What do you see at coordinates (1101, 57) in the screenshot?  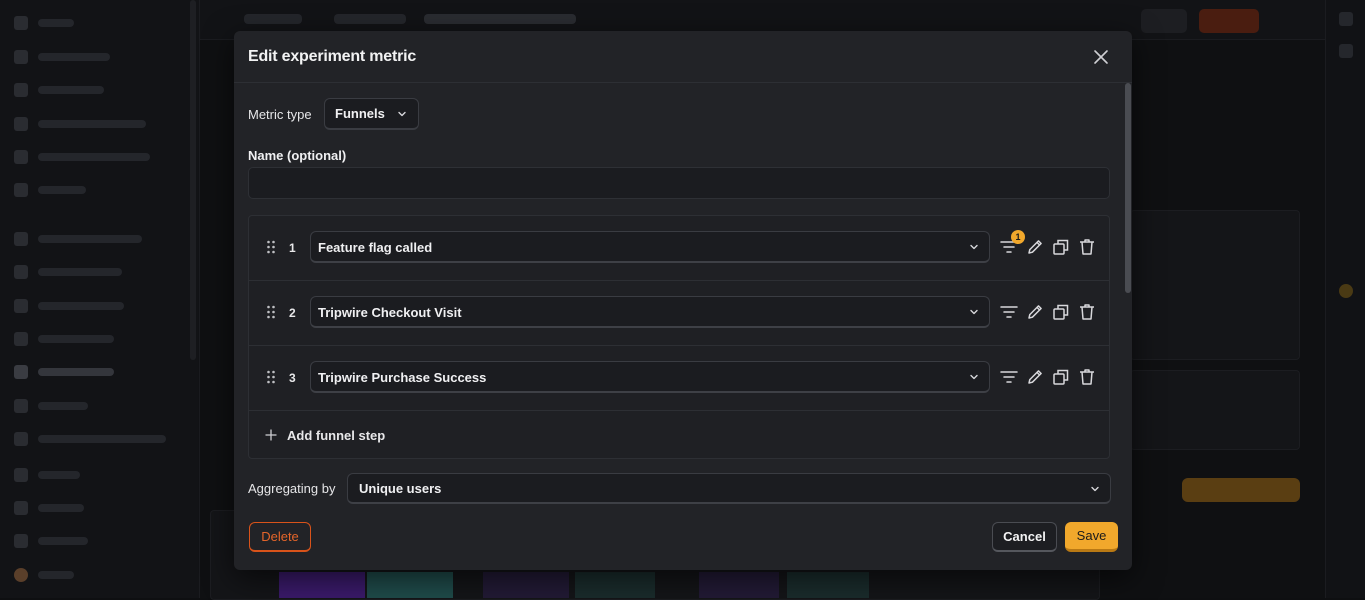 I see `close-icon` at bounding box center [1101, 57].